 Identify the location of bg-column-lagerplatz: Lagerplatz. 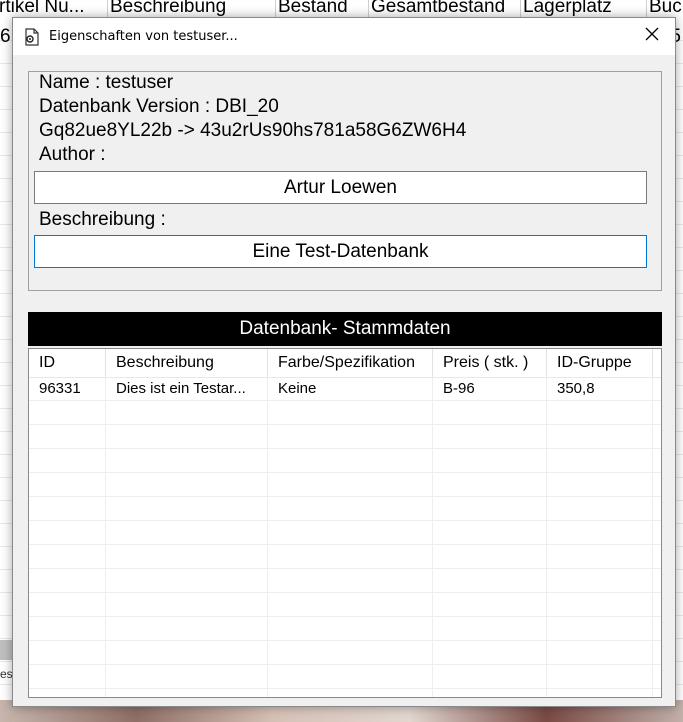
(566, 9).